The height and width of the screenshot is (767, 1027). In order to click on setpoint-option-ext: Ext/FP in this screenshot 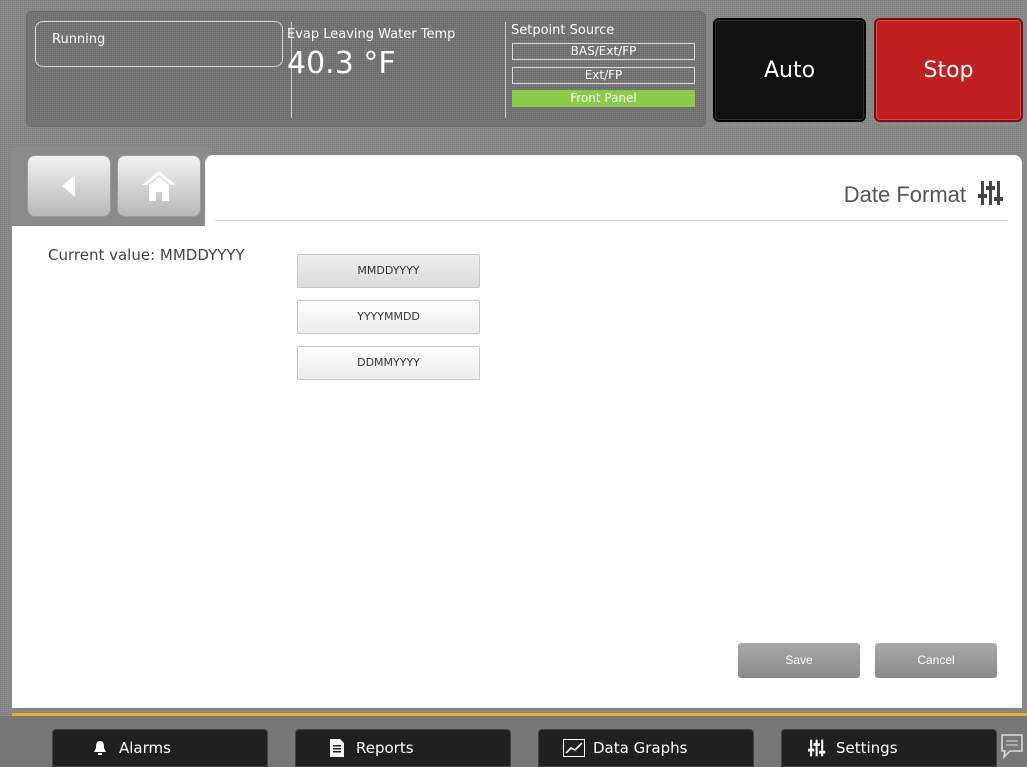, I will do `click(603, 75)`.